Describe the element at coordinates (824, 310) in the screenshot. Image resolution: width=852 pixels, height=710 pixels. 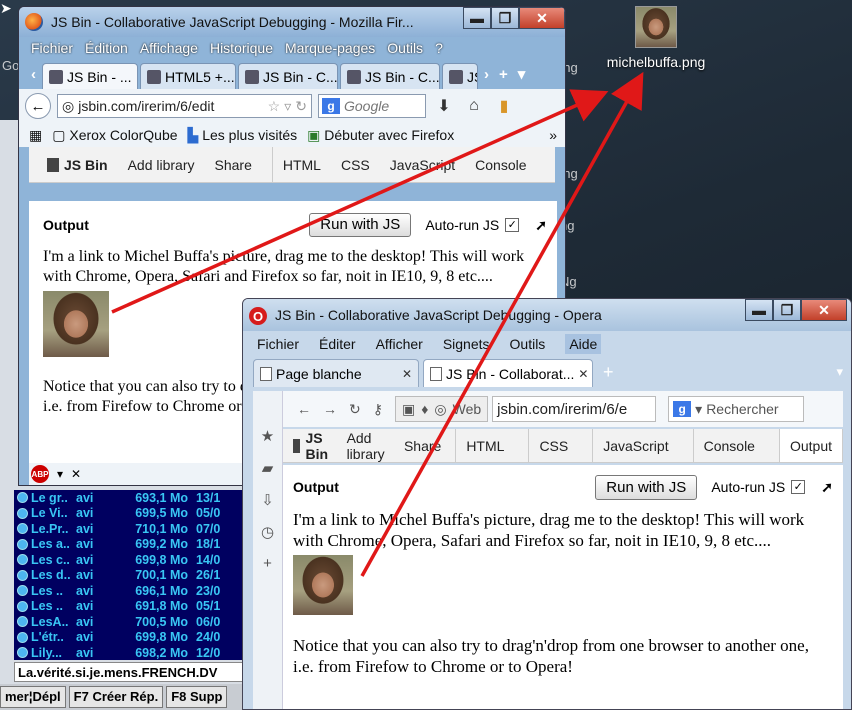
I see `close-button: ✕` at that location.